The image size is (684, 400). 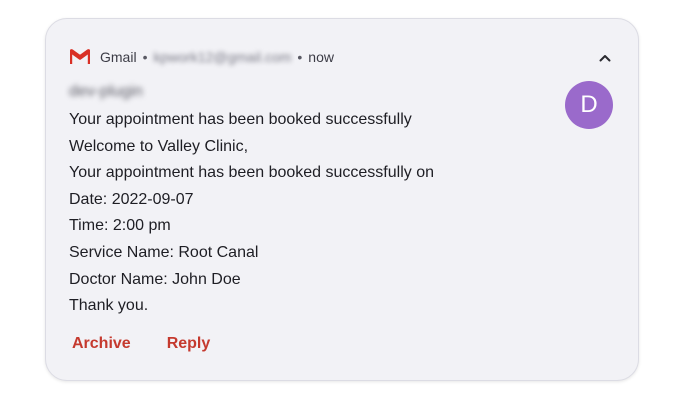 What do you see at coordinates (164, 252) in the screenshot?
I see `body-line: Service Name: Root Canal` at bounding box center [164, 252].